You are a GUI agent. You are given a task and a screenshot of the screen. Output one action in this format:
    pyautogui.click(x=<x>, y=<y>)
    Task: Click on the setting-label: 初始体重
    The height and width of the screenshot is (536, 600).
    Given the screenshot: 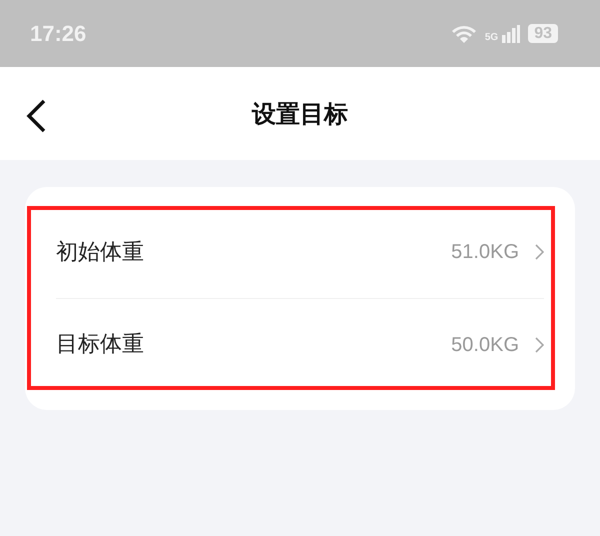 What is the action you would take?
    pyautogui.click(x=100, y=252)
    